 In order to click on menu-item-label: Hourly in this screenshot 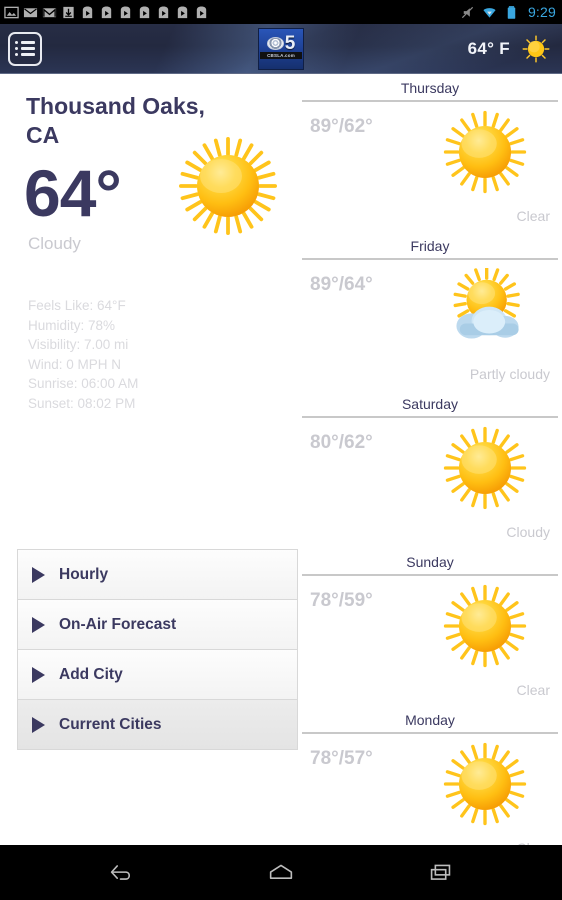, I will do `click(84, 574)`.